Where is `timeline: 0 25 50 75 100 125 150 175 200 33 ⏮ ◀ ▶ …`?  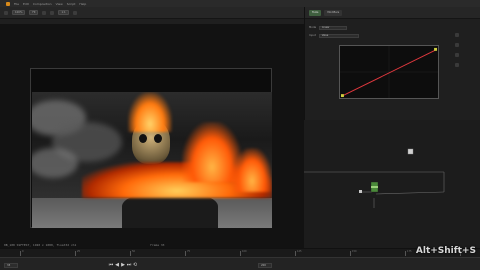
timeline: 0 25 50 75 100 125 150 175 200 33 ⏮ ◀ ▶ … is located at coordinates (240, 259).